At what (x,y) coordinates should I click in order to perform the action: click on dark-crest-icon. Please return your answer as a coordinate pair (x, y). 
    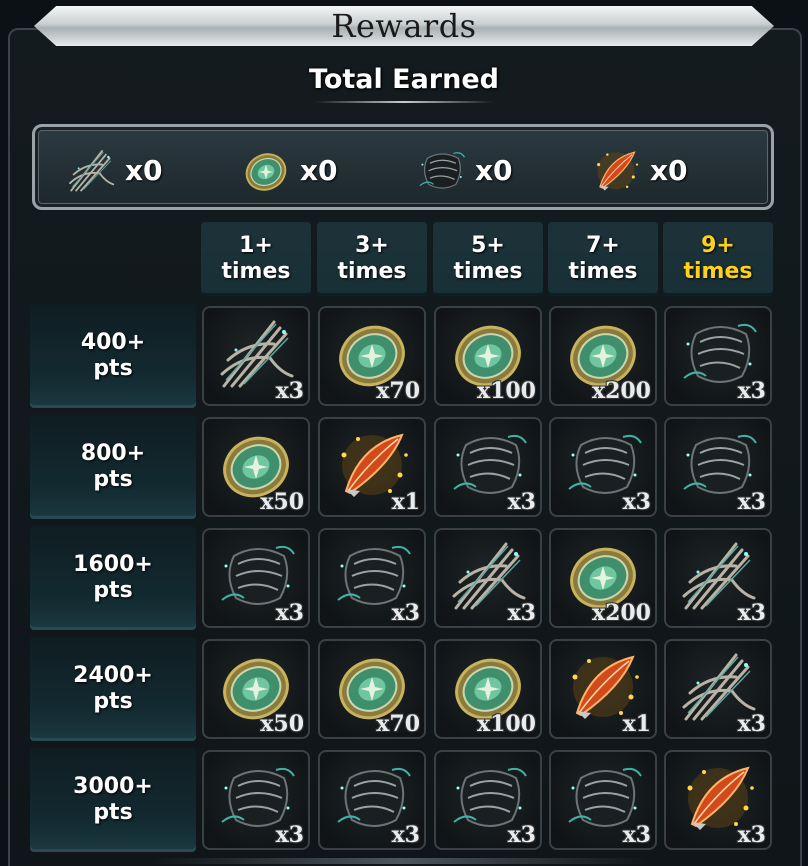
    Looking at the image, I should click on (441, 170).